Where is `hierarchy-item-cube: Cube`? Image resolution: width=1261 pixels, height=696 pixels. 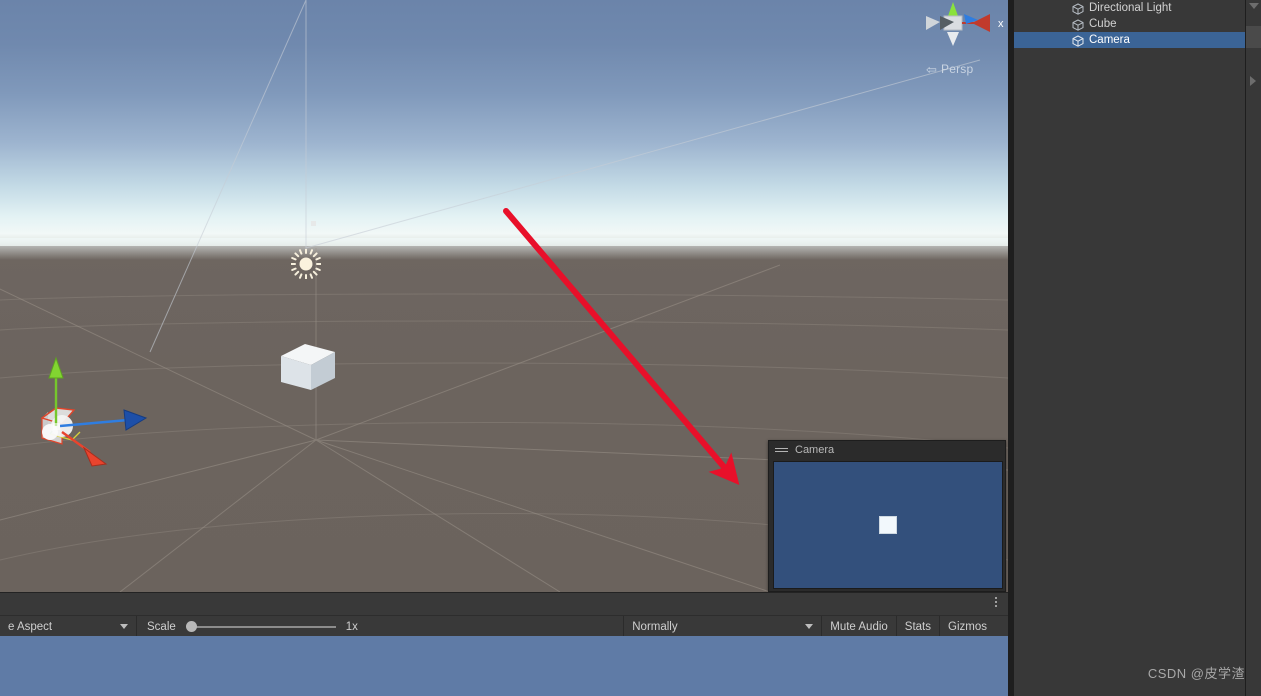
hierarchy-item-cube: Cube is located at coordinates (1129, 24).